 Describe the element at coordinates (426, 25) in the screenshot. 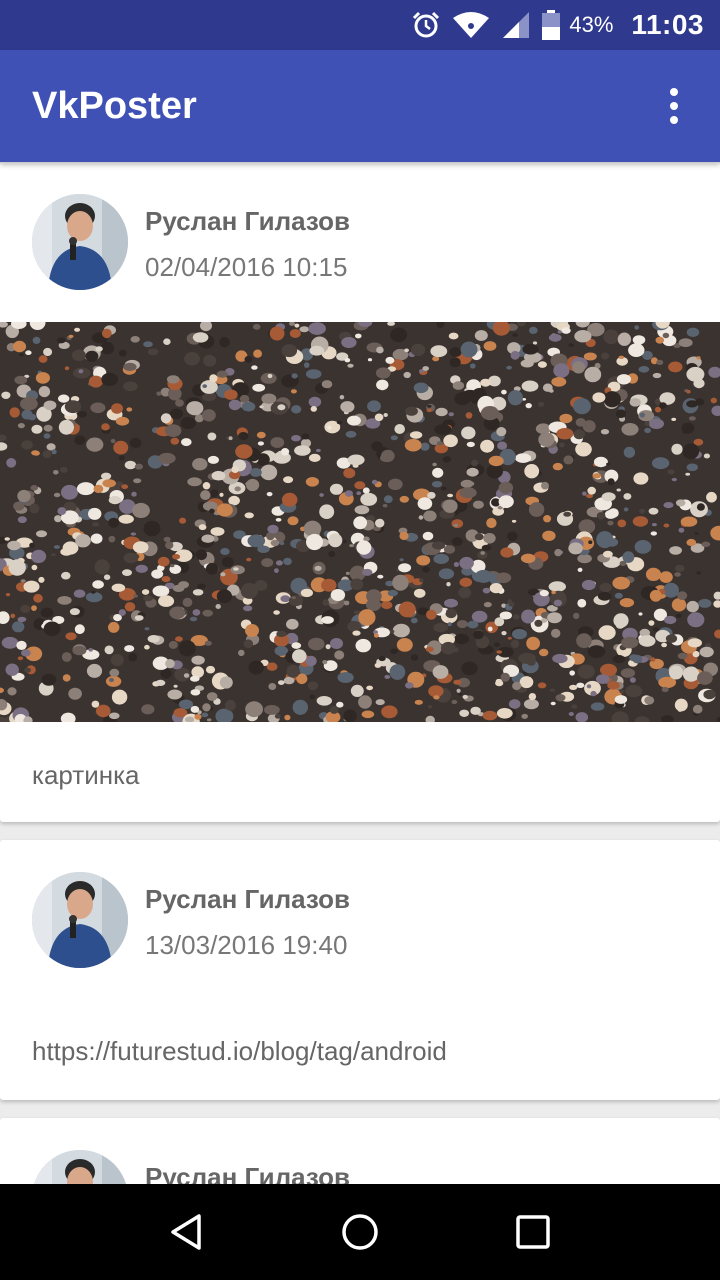

I see `alarm-icon` at that location.